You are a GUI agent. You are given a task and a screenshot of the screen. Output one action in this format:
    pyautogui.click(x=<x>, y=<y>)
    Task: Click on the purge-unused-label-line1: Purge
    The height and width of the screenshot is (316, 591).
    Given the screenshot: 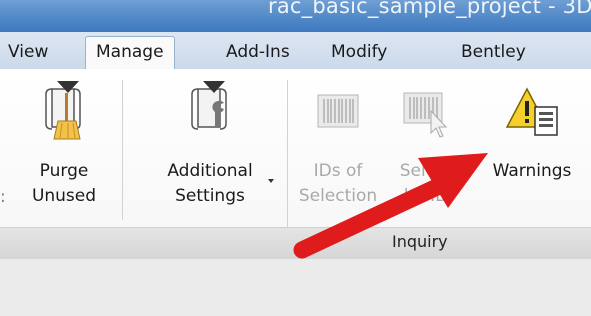 What is the action you would take?
    pyautogui.click(x=64, y=171)
    